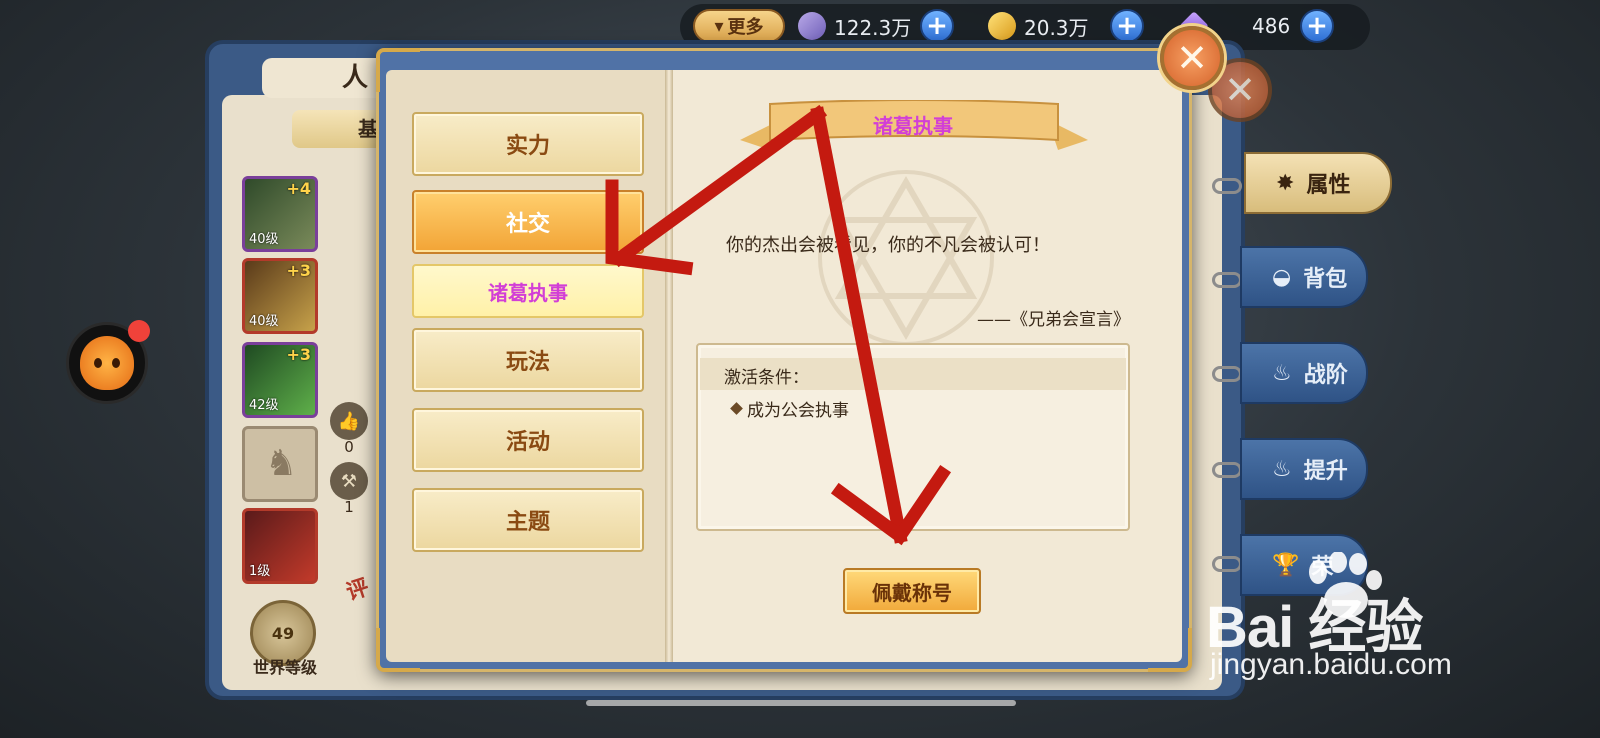  I want to click on add-crystal-button: +, so click(1317, 26).